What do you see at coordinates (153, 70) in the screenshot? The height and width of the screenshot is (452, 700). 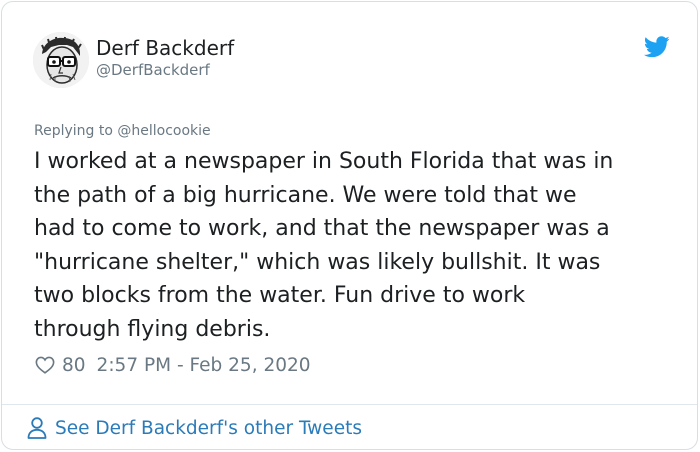 I see `author-handle: @DerfBackderf` at bounding box center [153, 70].